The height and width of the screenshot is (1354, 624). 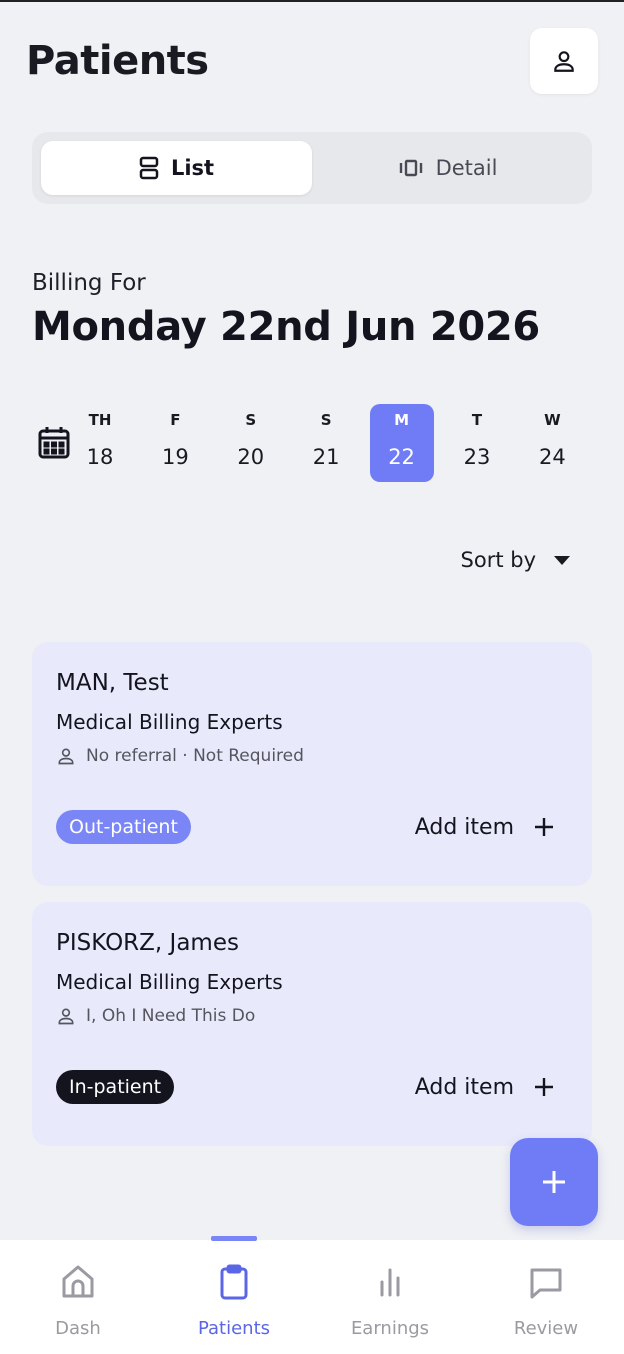 I want to click on day-name: W, so click(x=552, y=420).